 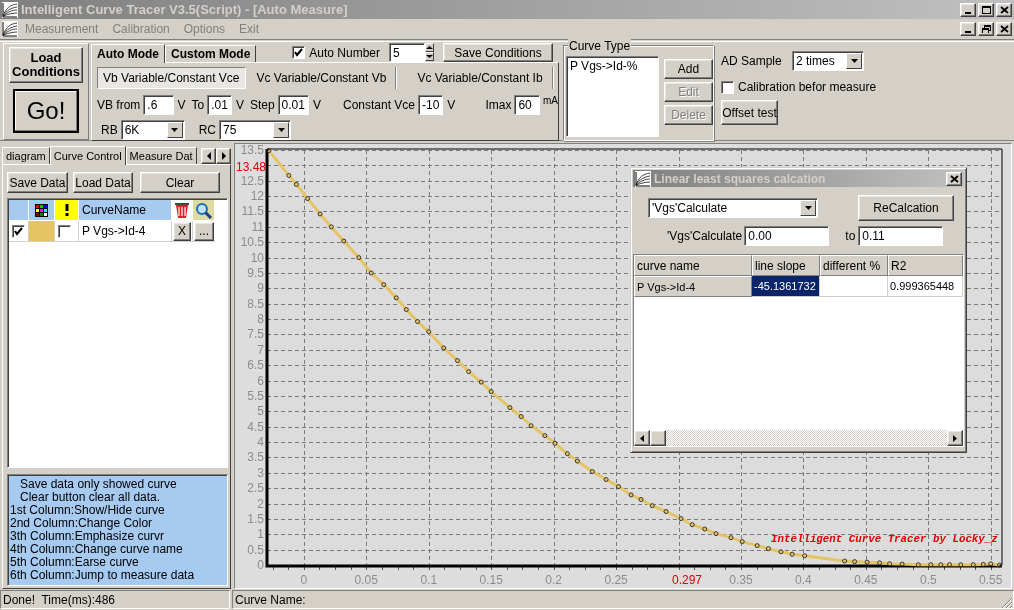 What do you see at coordinates (252, 211) in the screenshot?
I see `axis-label: 11.5` at bounding box center [252, 211].